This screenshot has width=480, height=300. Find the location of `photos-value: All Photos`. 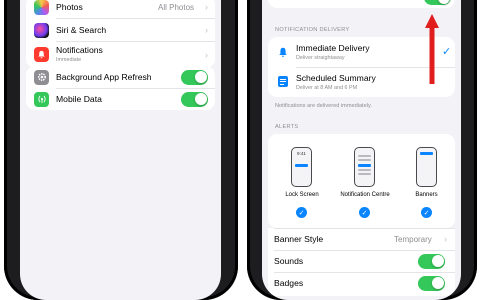

photos-value: All Photos is located at coordinates (176, 7).